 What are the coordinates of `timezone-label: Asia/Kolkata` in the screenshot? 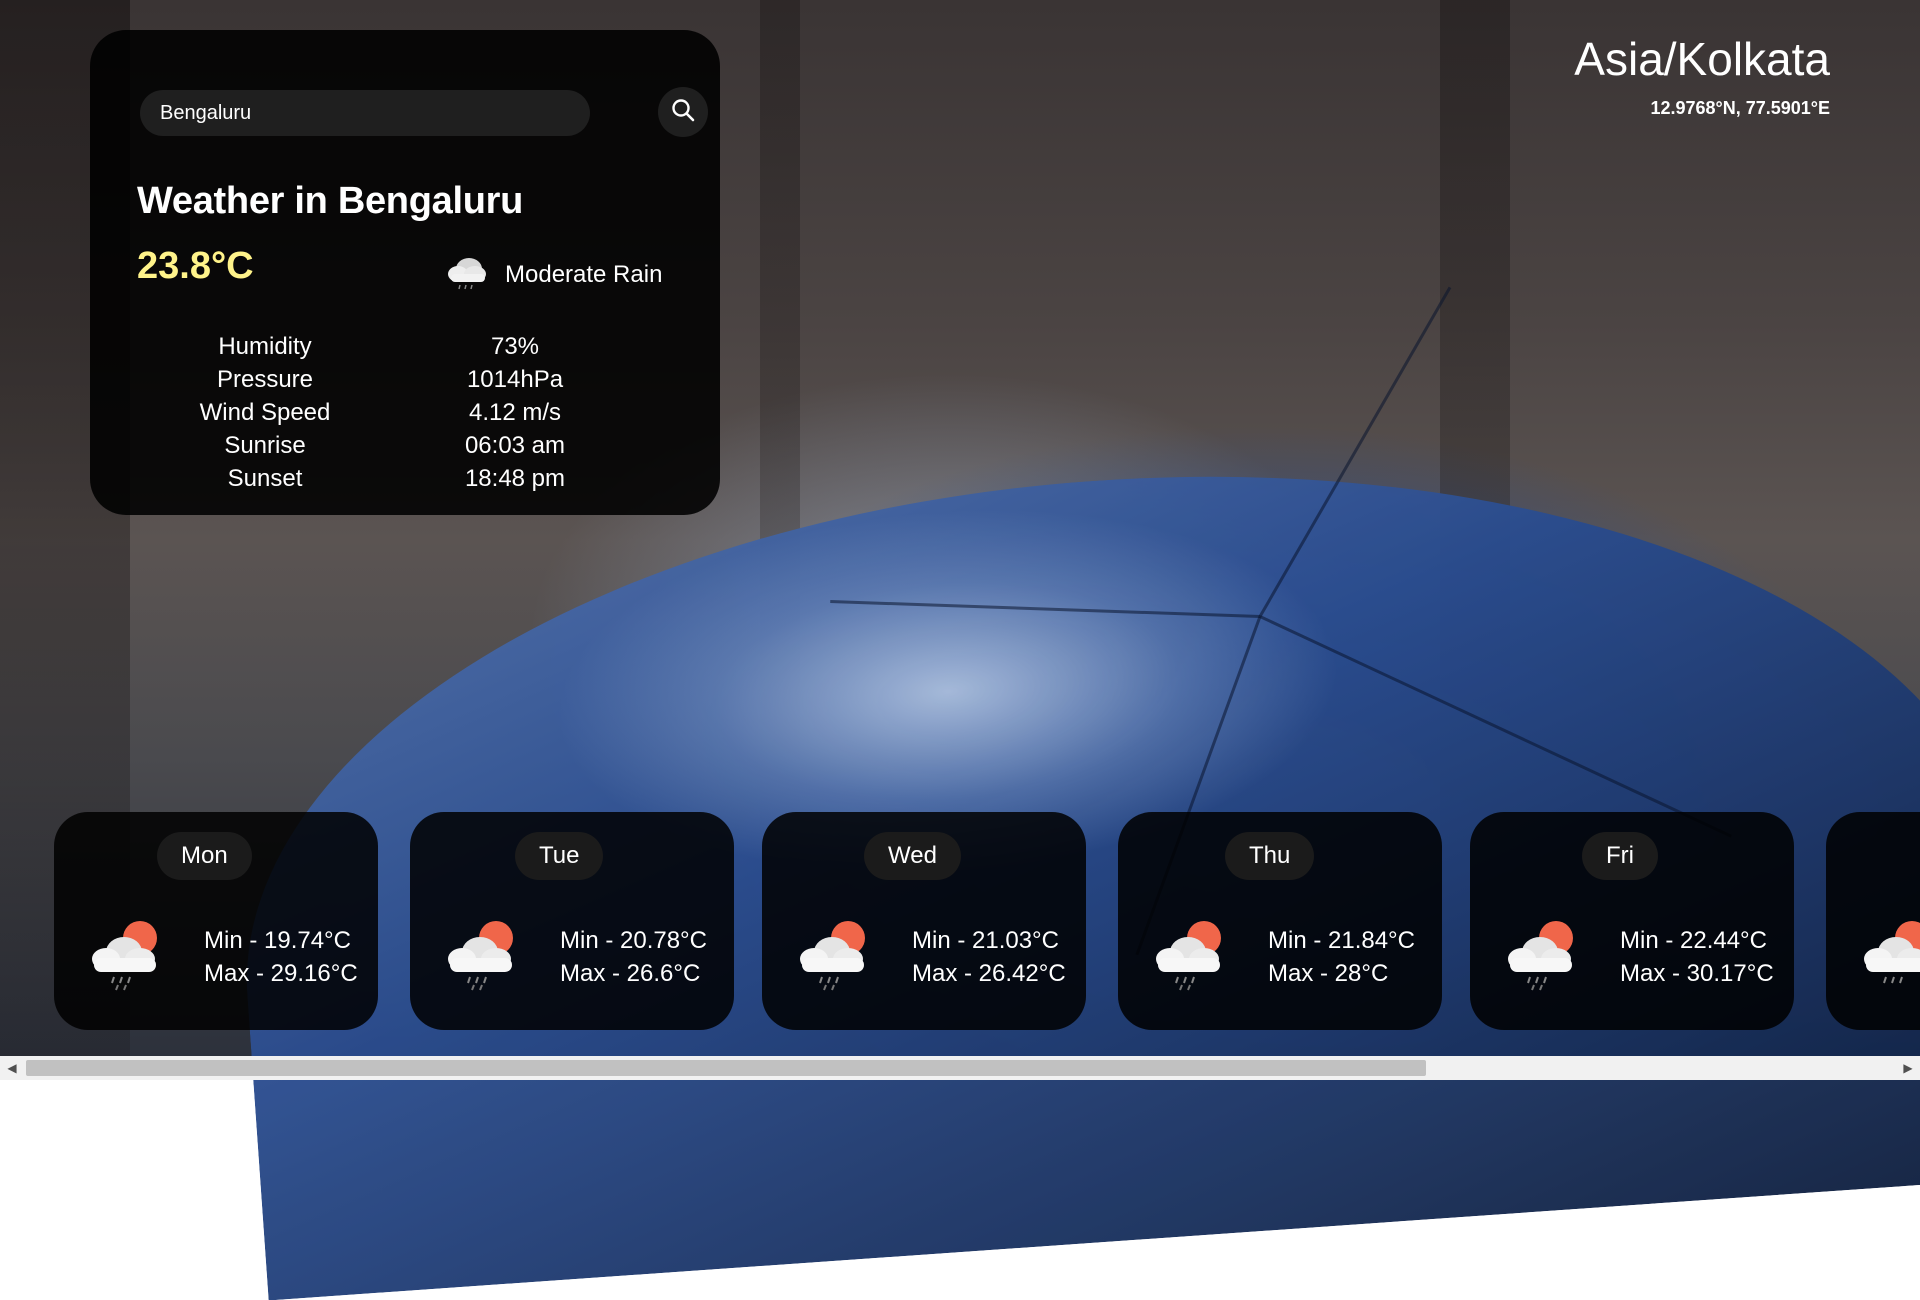 It's located at (1702, 59).